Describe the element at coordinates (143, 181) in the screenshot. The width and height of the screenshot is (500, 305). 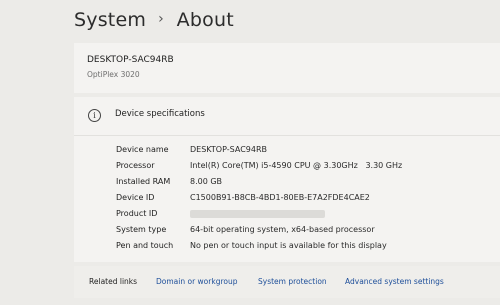
I see `spec-label: Installed RAM` at that location.